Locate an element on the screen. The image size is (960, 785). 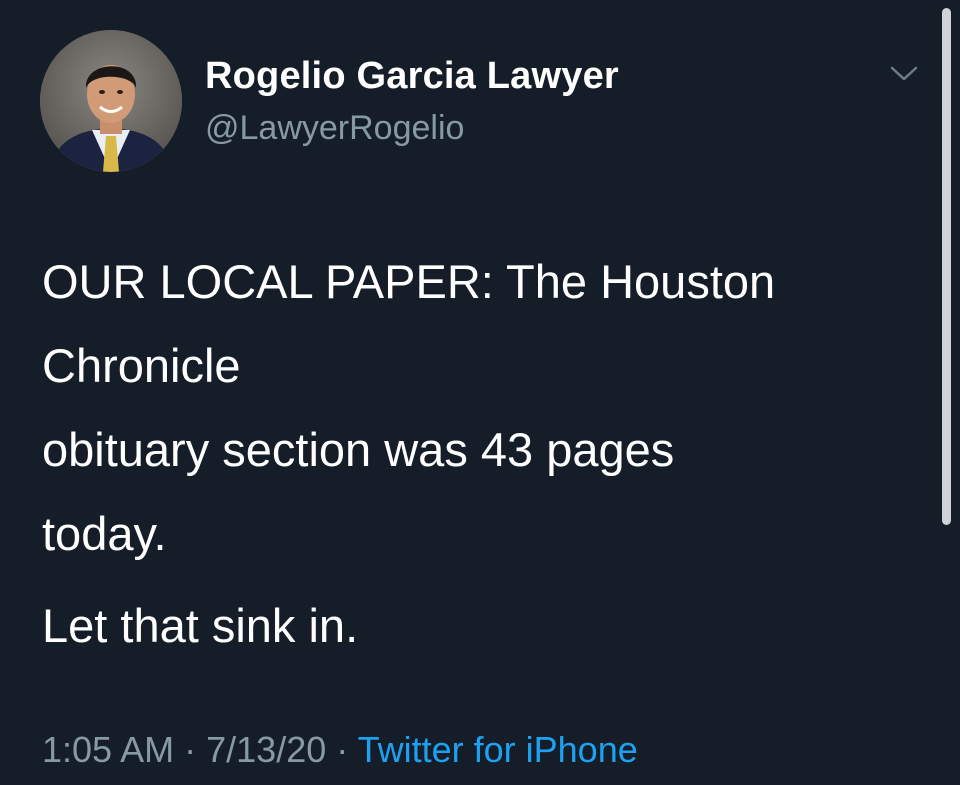
tweet-text-line: obituary section was 43 pages is located at coordinates (358, 449).